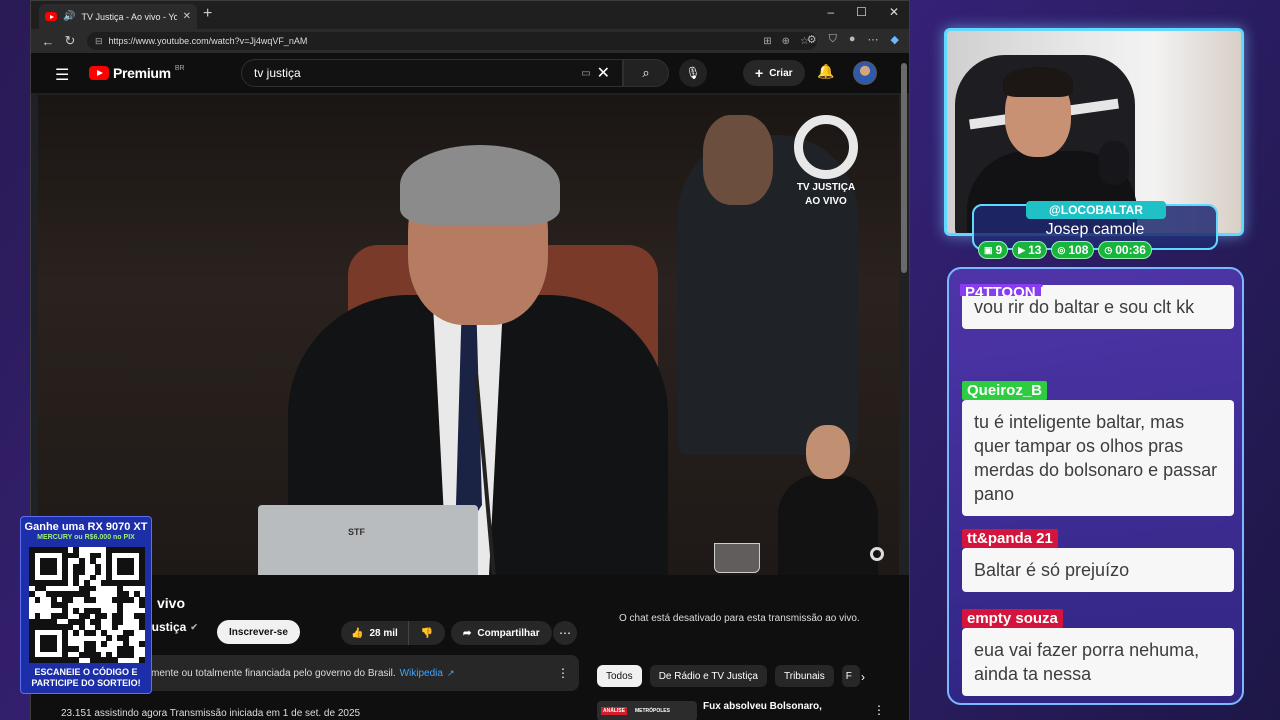 The width and height of the screenshot is (1280, 720). I want to click on search-button: ⌕, so click(646, 73).